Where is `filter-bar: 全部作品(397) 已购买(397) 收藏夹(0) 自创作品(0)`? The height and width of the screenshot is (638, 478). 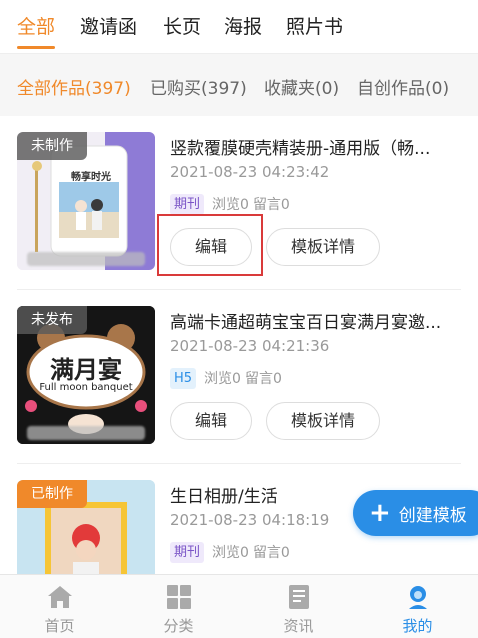 filter-bar: 全部作品(397) 已购买(397) 收藏夹(0) 自创作品(0) is located at coordinates (239, 85).